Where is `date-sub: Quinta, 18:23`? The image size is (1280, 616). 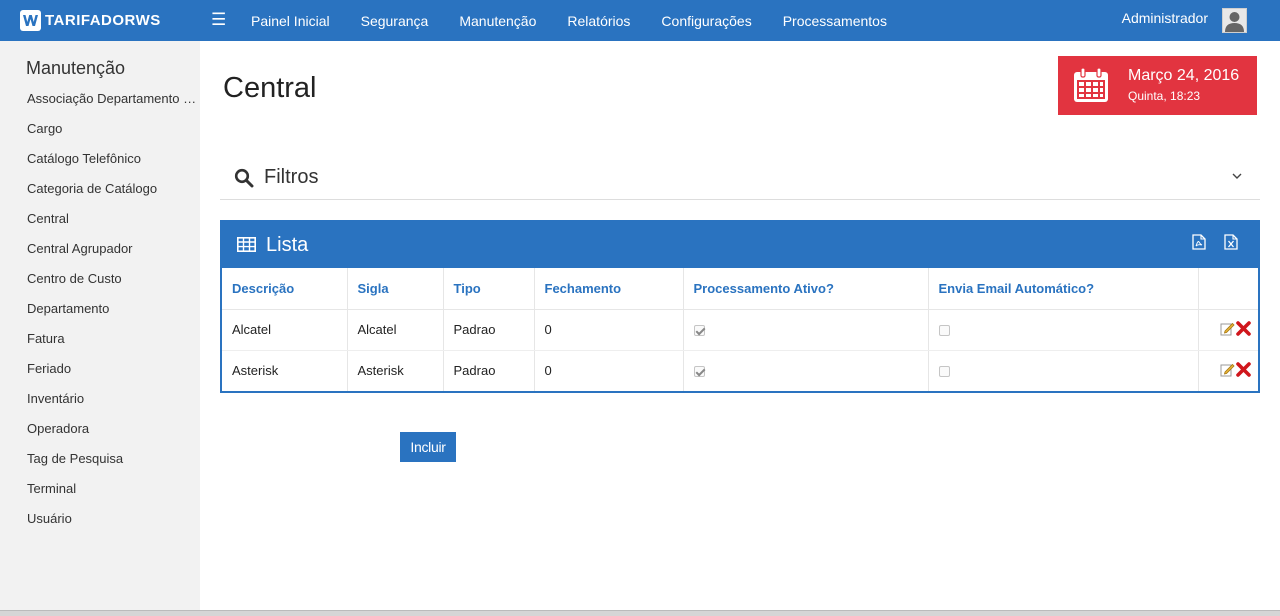
date-sub: Quinta, 18:23 is located at coordinates (1164, 96).